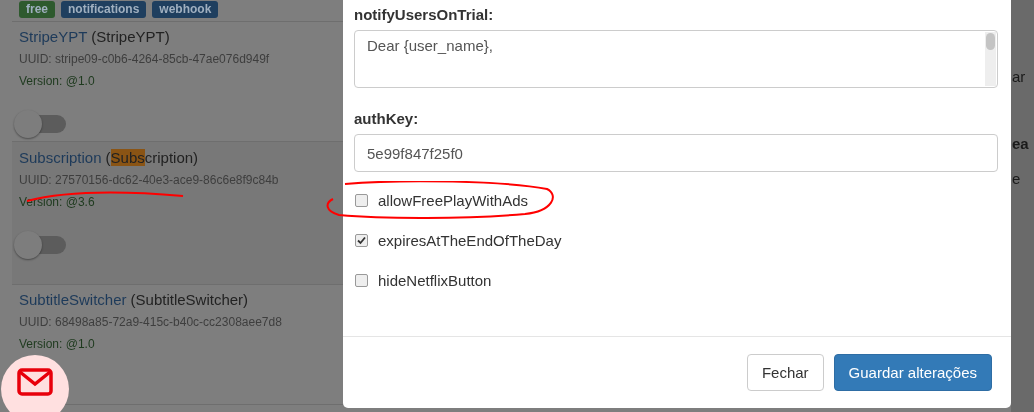 The width and height of the screenshot is (1034, 412). What do you see at coordinates (785, 372) in the screenshot?
I see `close-button: Fechar` at bounding box center [785, 372].